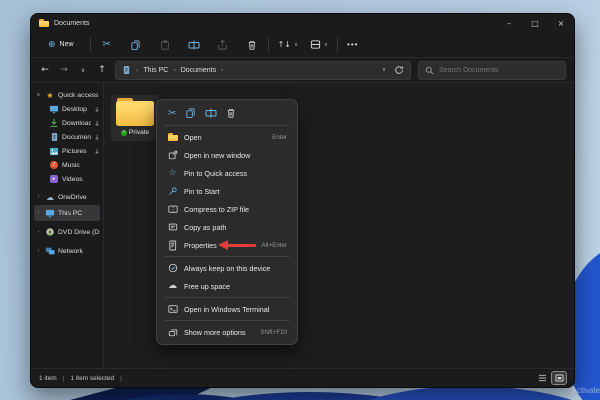 Image resolution: width=600 pixels, height=400 pixels. Describe the element at coordinates (227, 137) in the screenshot. I see `menu-item-open: Open Enter` at that location.